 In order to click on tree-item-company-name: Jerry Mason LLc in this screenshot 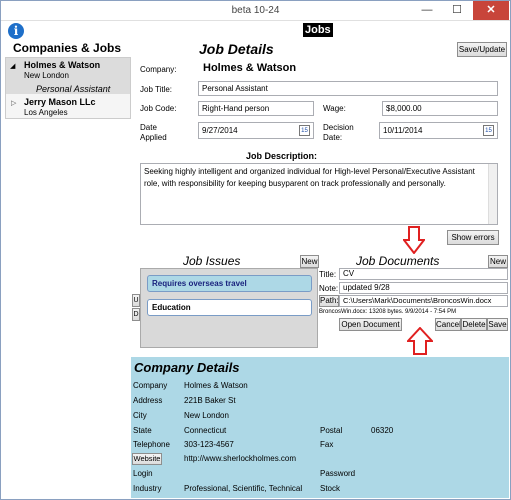, I will do `click(60, 102)`.